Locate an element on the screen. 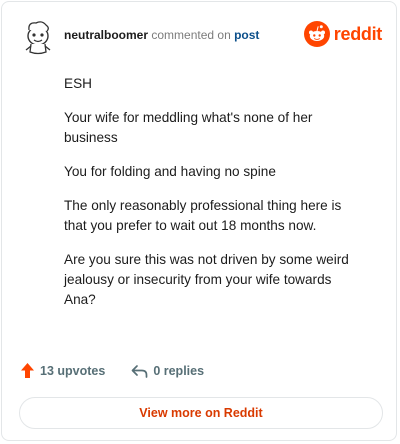  reddit-logo-icon is located at coordinates (316, 34).